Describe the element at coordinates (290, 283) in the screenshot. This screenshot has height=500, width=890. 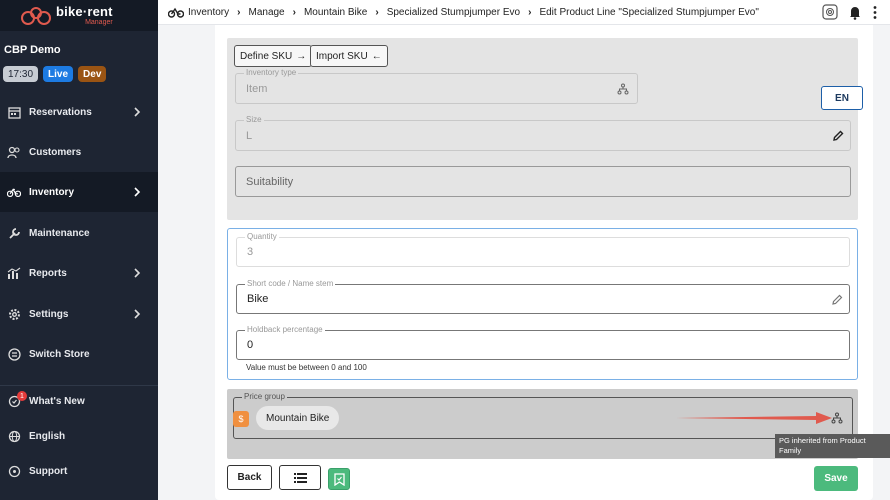
I see `short-code-label: Short code / Name stem` at that location.